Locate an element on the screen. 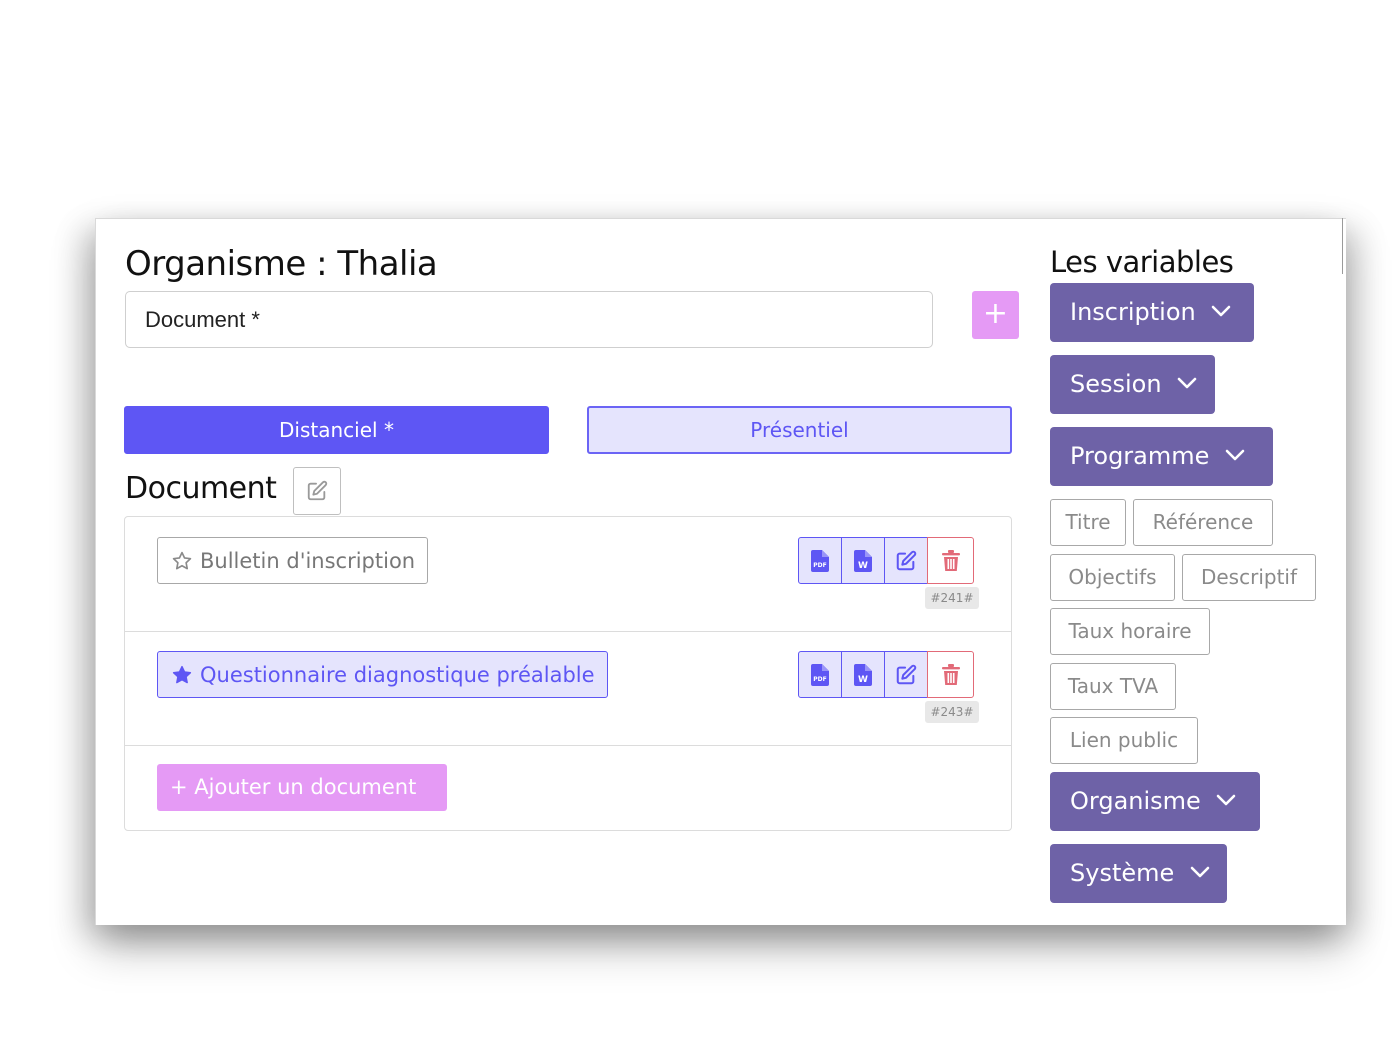 The image size is (1400, 1060). star-filled-icon is located at coordinates (182, 674).